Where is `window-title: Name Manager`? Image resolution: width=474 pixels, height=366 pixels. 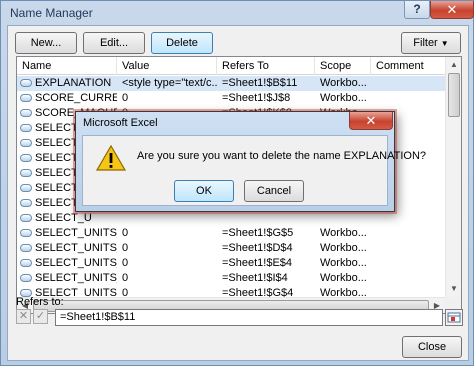
window-title: Name Manager is located at coordinates (51, 13).